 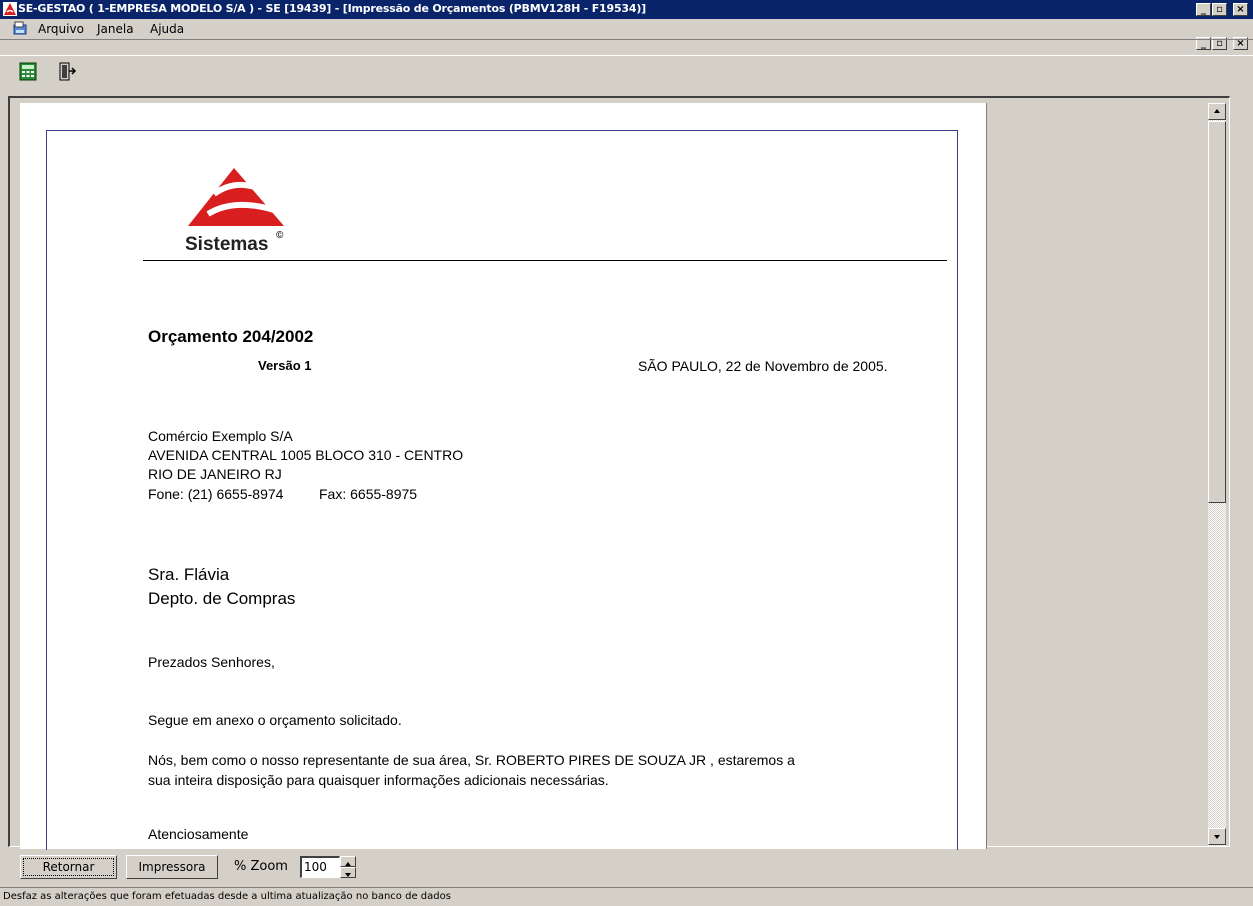 I want to click on scroll-thumb, so click(x=1217, y=312).